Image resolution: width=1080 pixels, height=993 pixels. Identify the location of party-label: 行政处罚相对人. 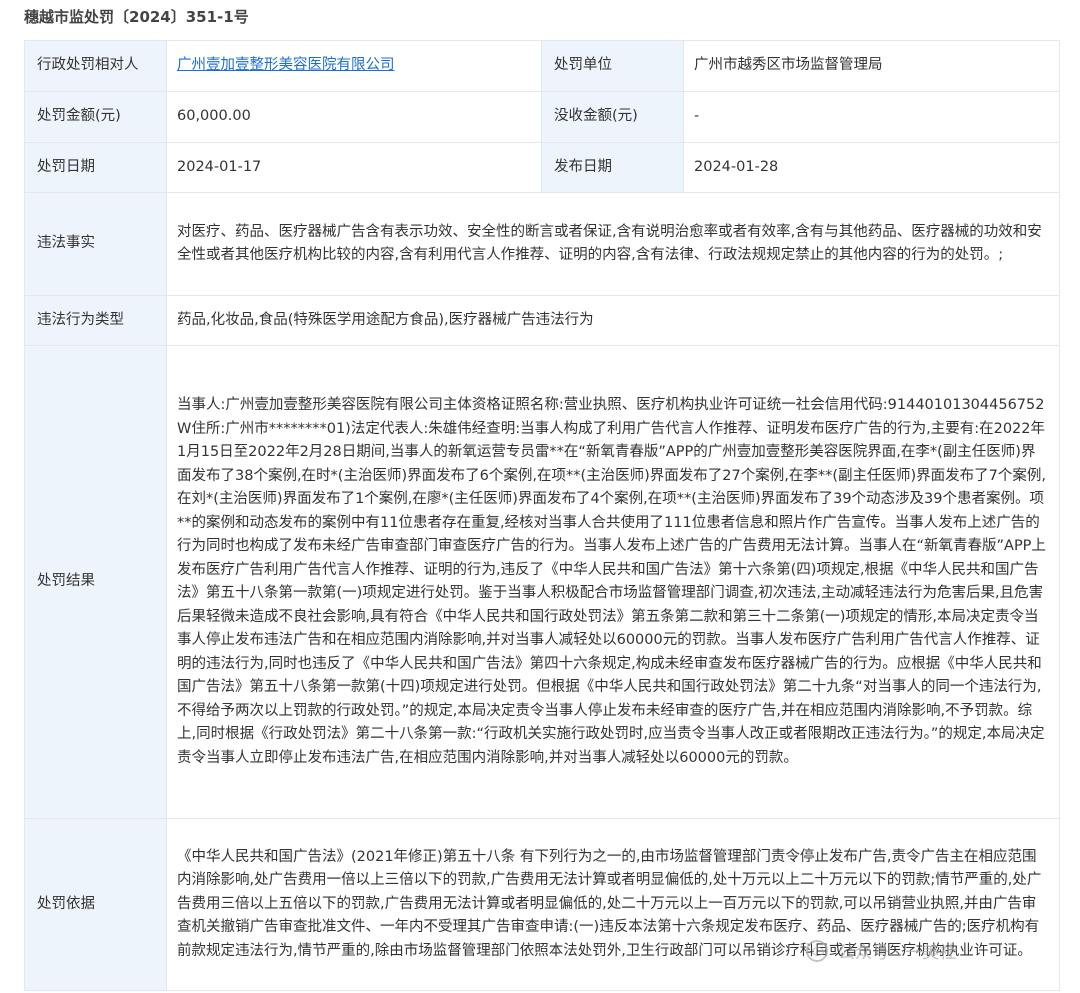
(95, 66).